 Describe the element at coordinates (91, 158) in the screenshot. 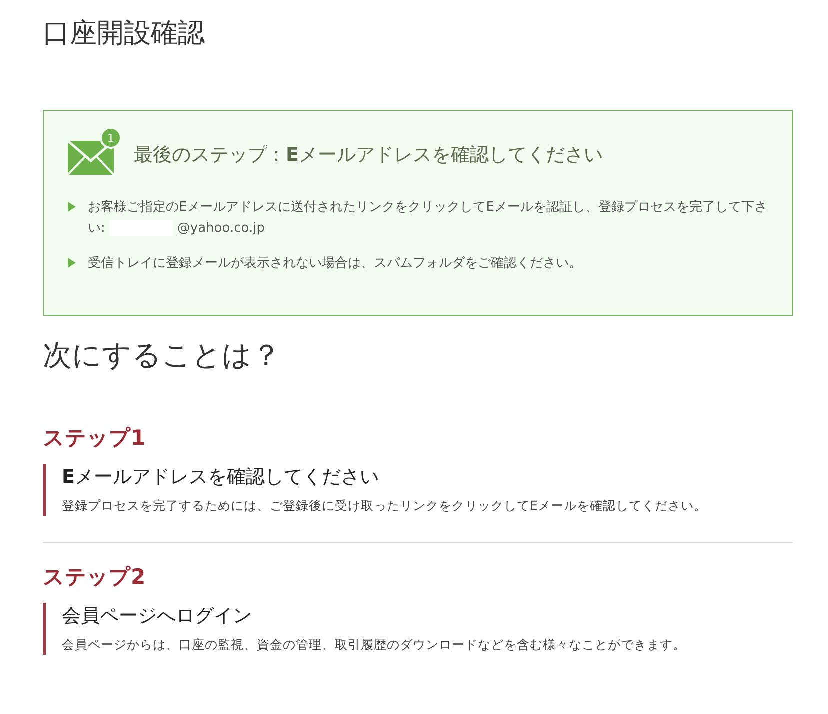

I see `envelope-icon` at that location.